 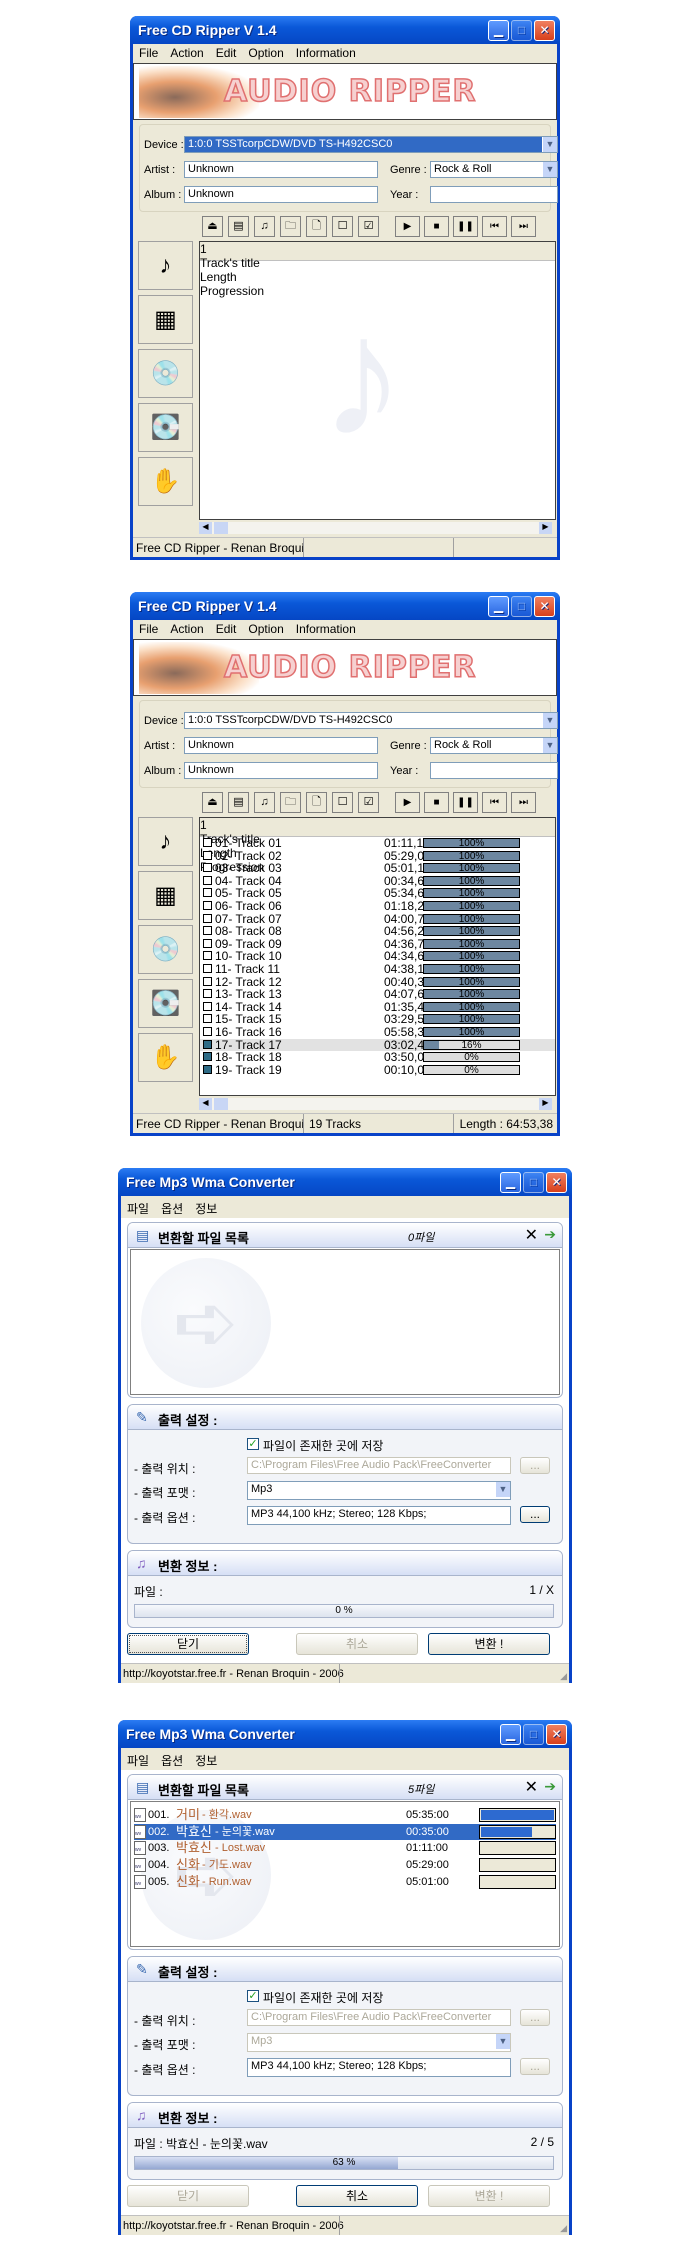 I want to click on menu-item: Information, so click(x=326, y=629).